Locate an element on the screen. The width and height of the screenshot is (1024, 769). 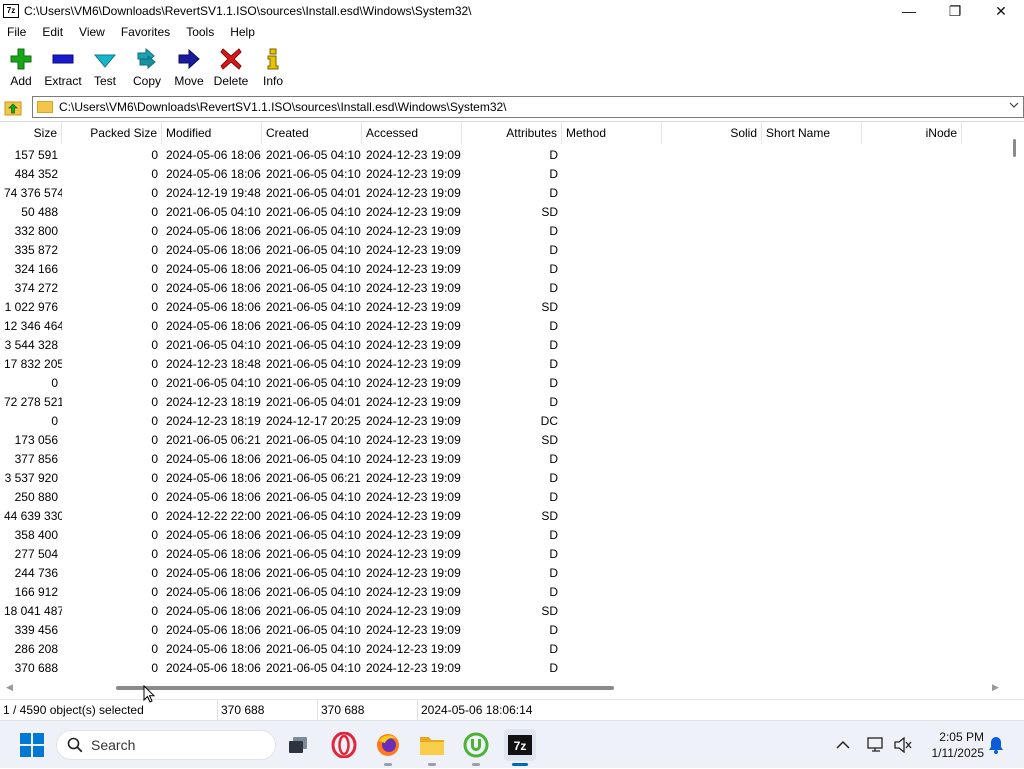
extract-button: Extract is located at coordinates (63, 68).